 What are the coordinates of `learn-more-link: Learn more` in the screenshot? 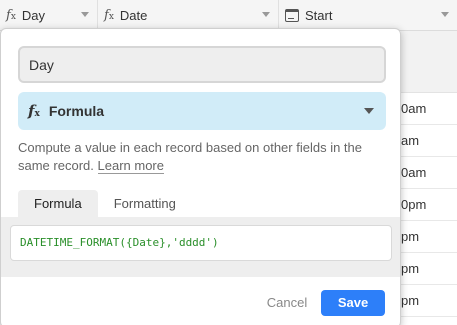 It's located at (130, 166).